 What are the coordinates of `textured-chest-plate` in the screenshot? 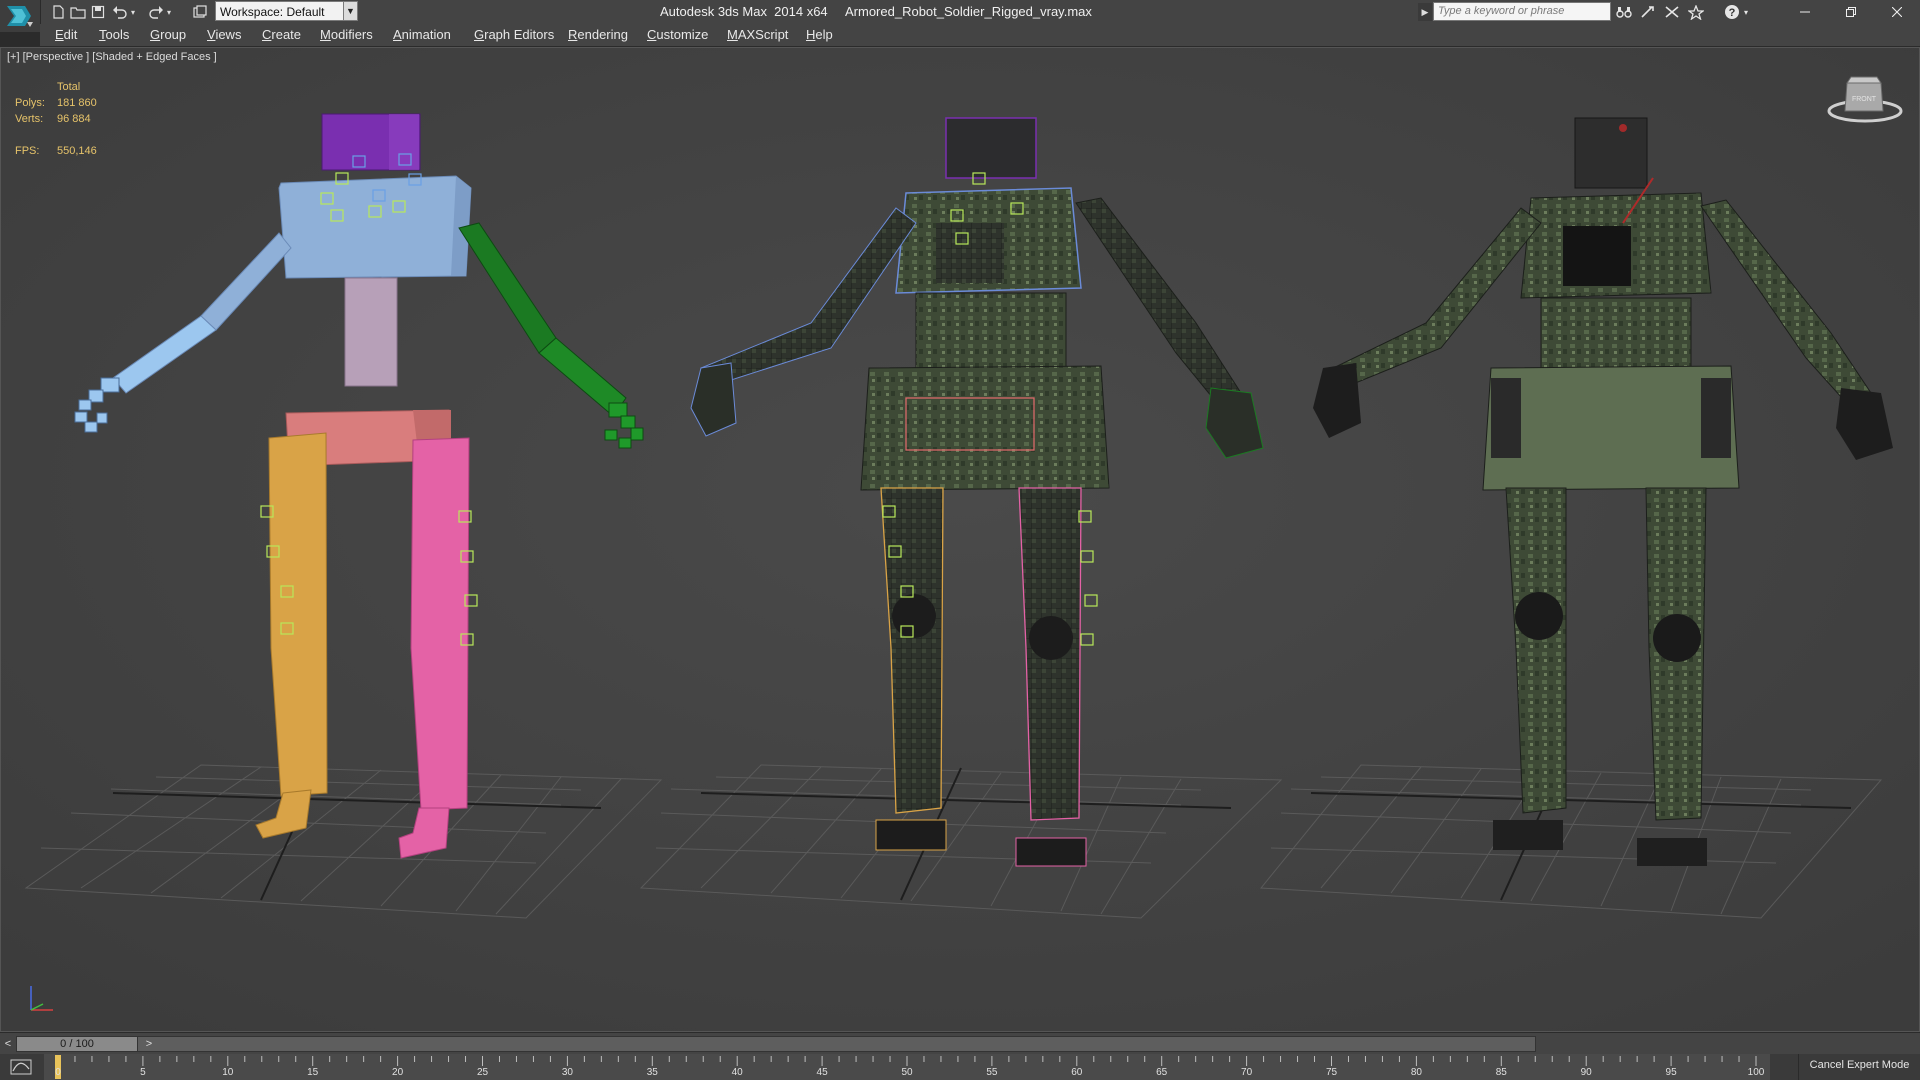 It's located at (1597, 256).